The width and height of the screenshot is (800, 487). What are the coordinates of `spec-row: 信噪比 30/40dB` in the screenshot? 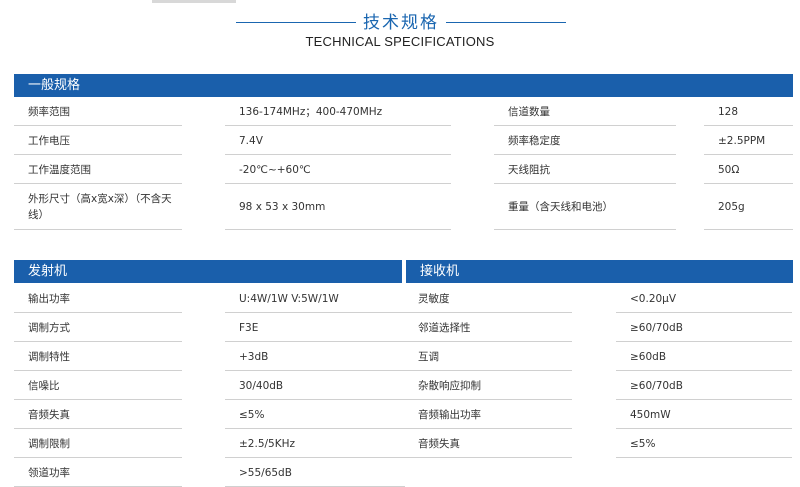 It's located at (209, 385).